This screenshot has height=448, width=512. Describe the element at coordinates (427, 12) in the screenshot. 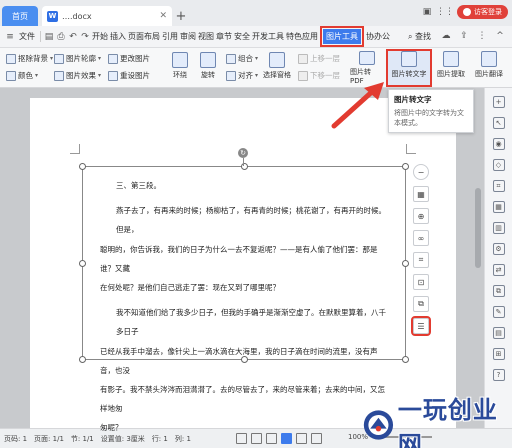

I see `window-layout-icon: ▣` at that location.